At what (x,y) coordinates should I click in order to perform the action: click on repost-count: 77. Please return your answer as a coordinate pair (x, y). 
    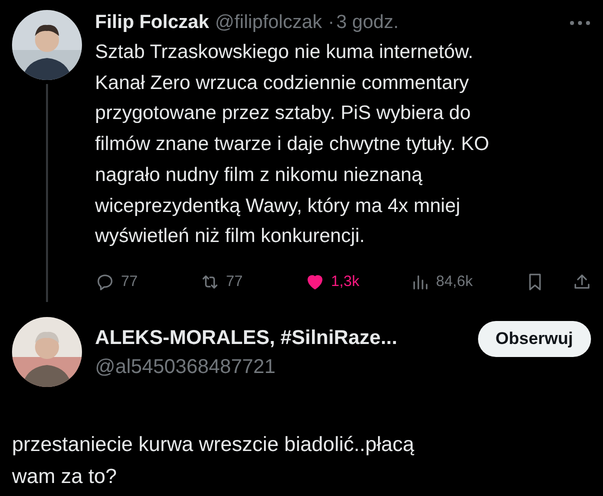
    Looking at the image, I should click on (234, 281).